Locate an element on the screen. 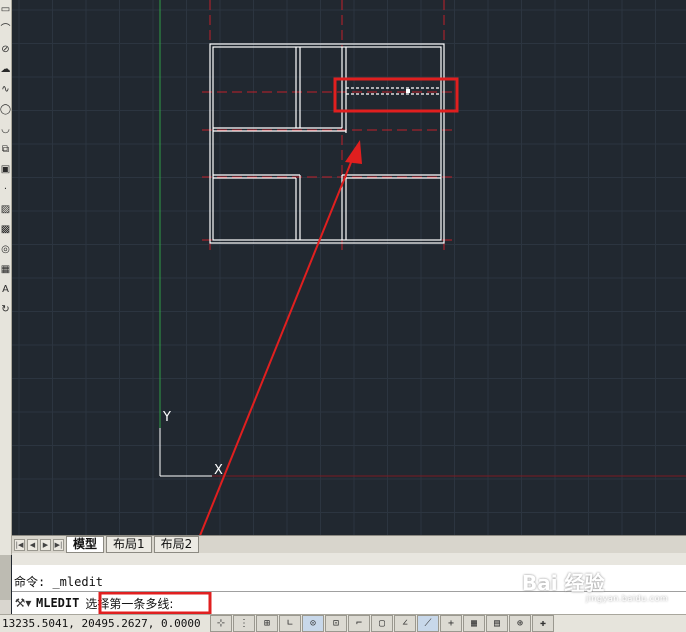 The image size is (686, 632). circle-icon: ⊘ is located at coordinates (5, 50).